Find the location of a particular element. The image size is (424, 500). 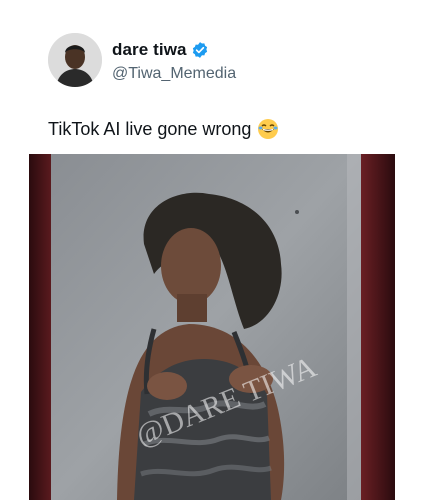

avatar-photo is located at coordinates (75, 60).